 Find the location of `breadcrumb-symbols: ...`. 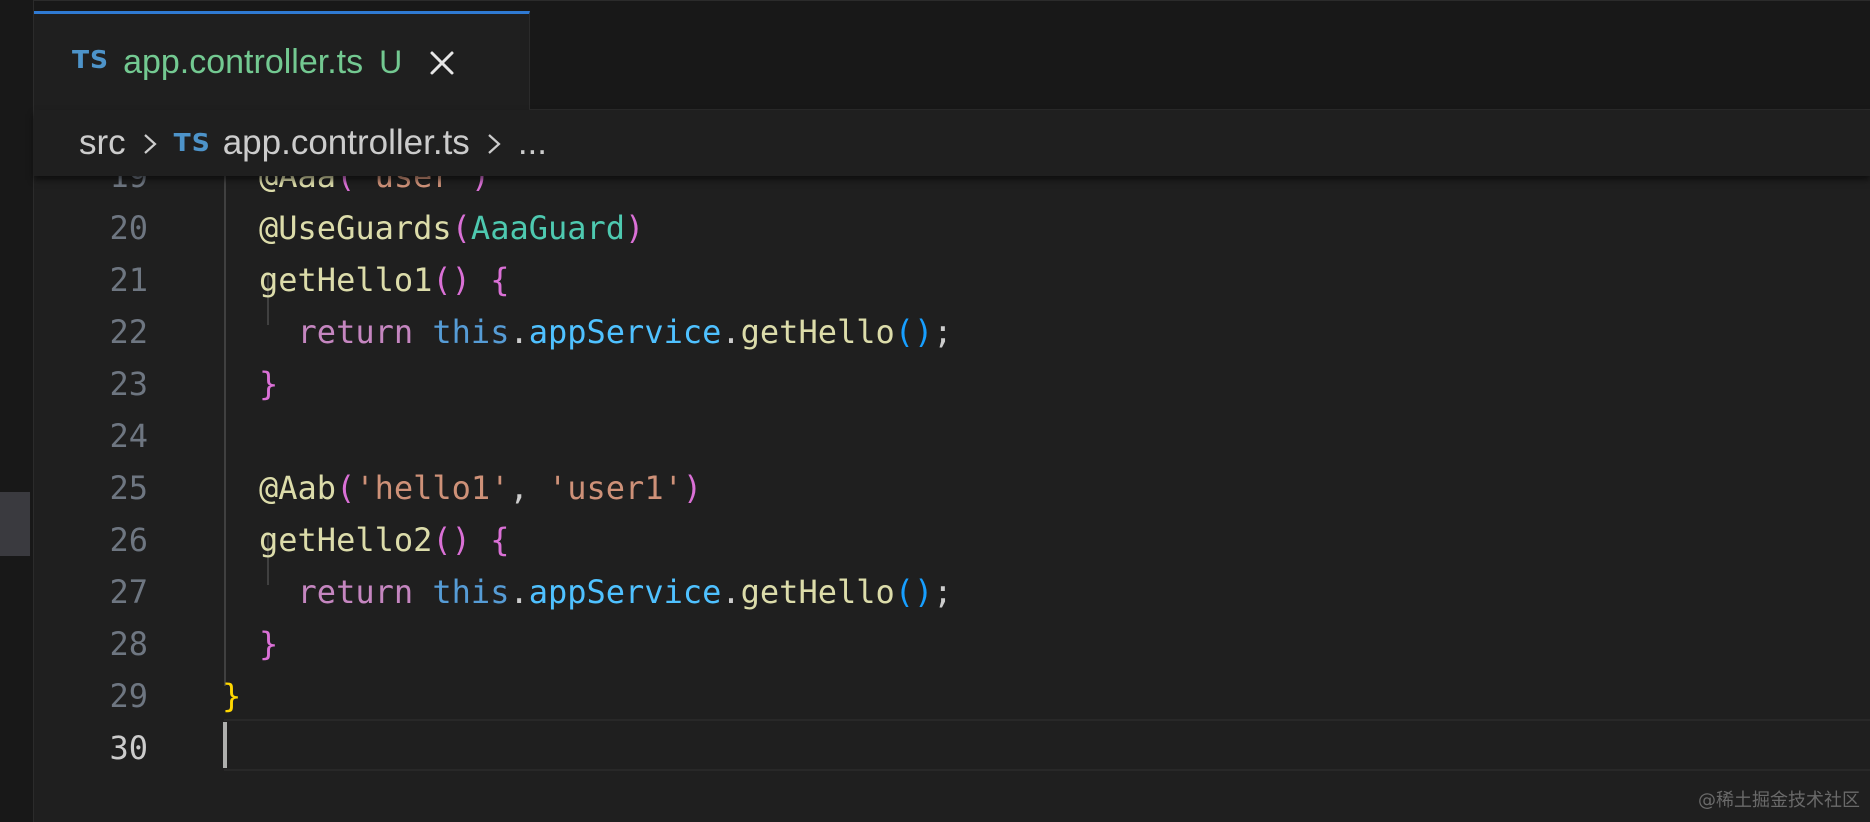

breadcrumb-symbols: ... is located at coordinates (532, 143).